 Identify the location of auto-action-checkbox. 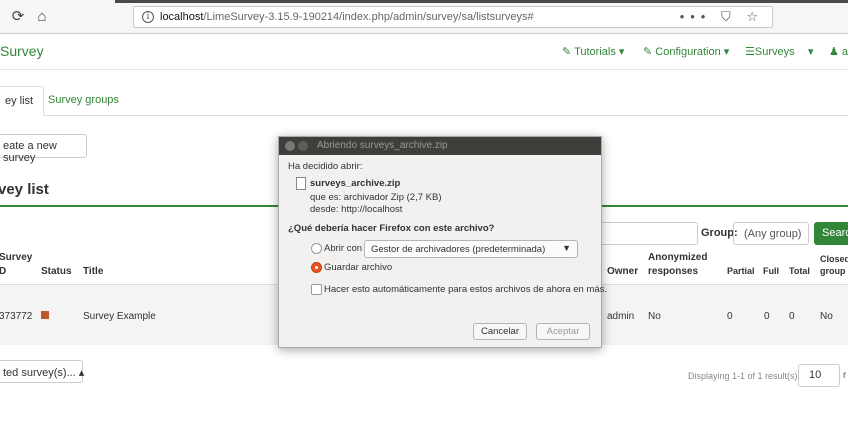
(316, 289).